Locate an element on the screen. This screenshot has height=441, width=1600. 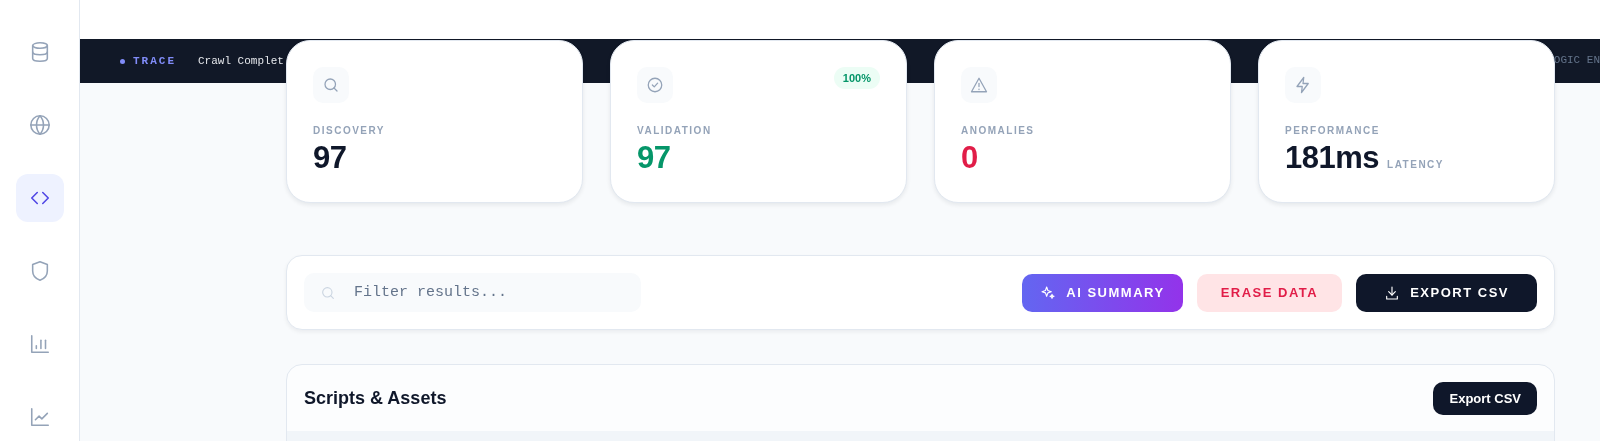
line-chart-icon is located at coordinates (39, 417).